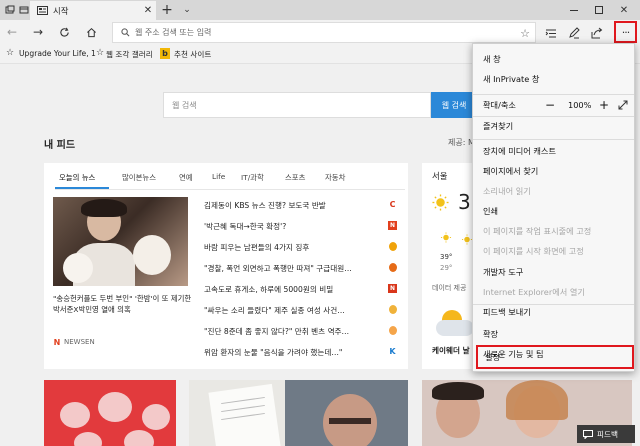 This screenshot has height=446, width=640. I want to click on back-button: ←, so click(12, 32).